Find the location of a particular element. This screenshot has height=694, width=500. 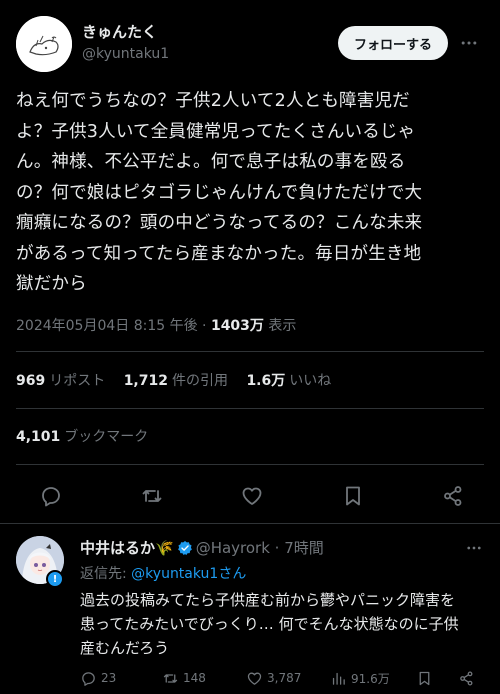

author-handle: @kyuntaku1 is located at coordinates (125, 54).